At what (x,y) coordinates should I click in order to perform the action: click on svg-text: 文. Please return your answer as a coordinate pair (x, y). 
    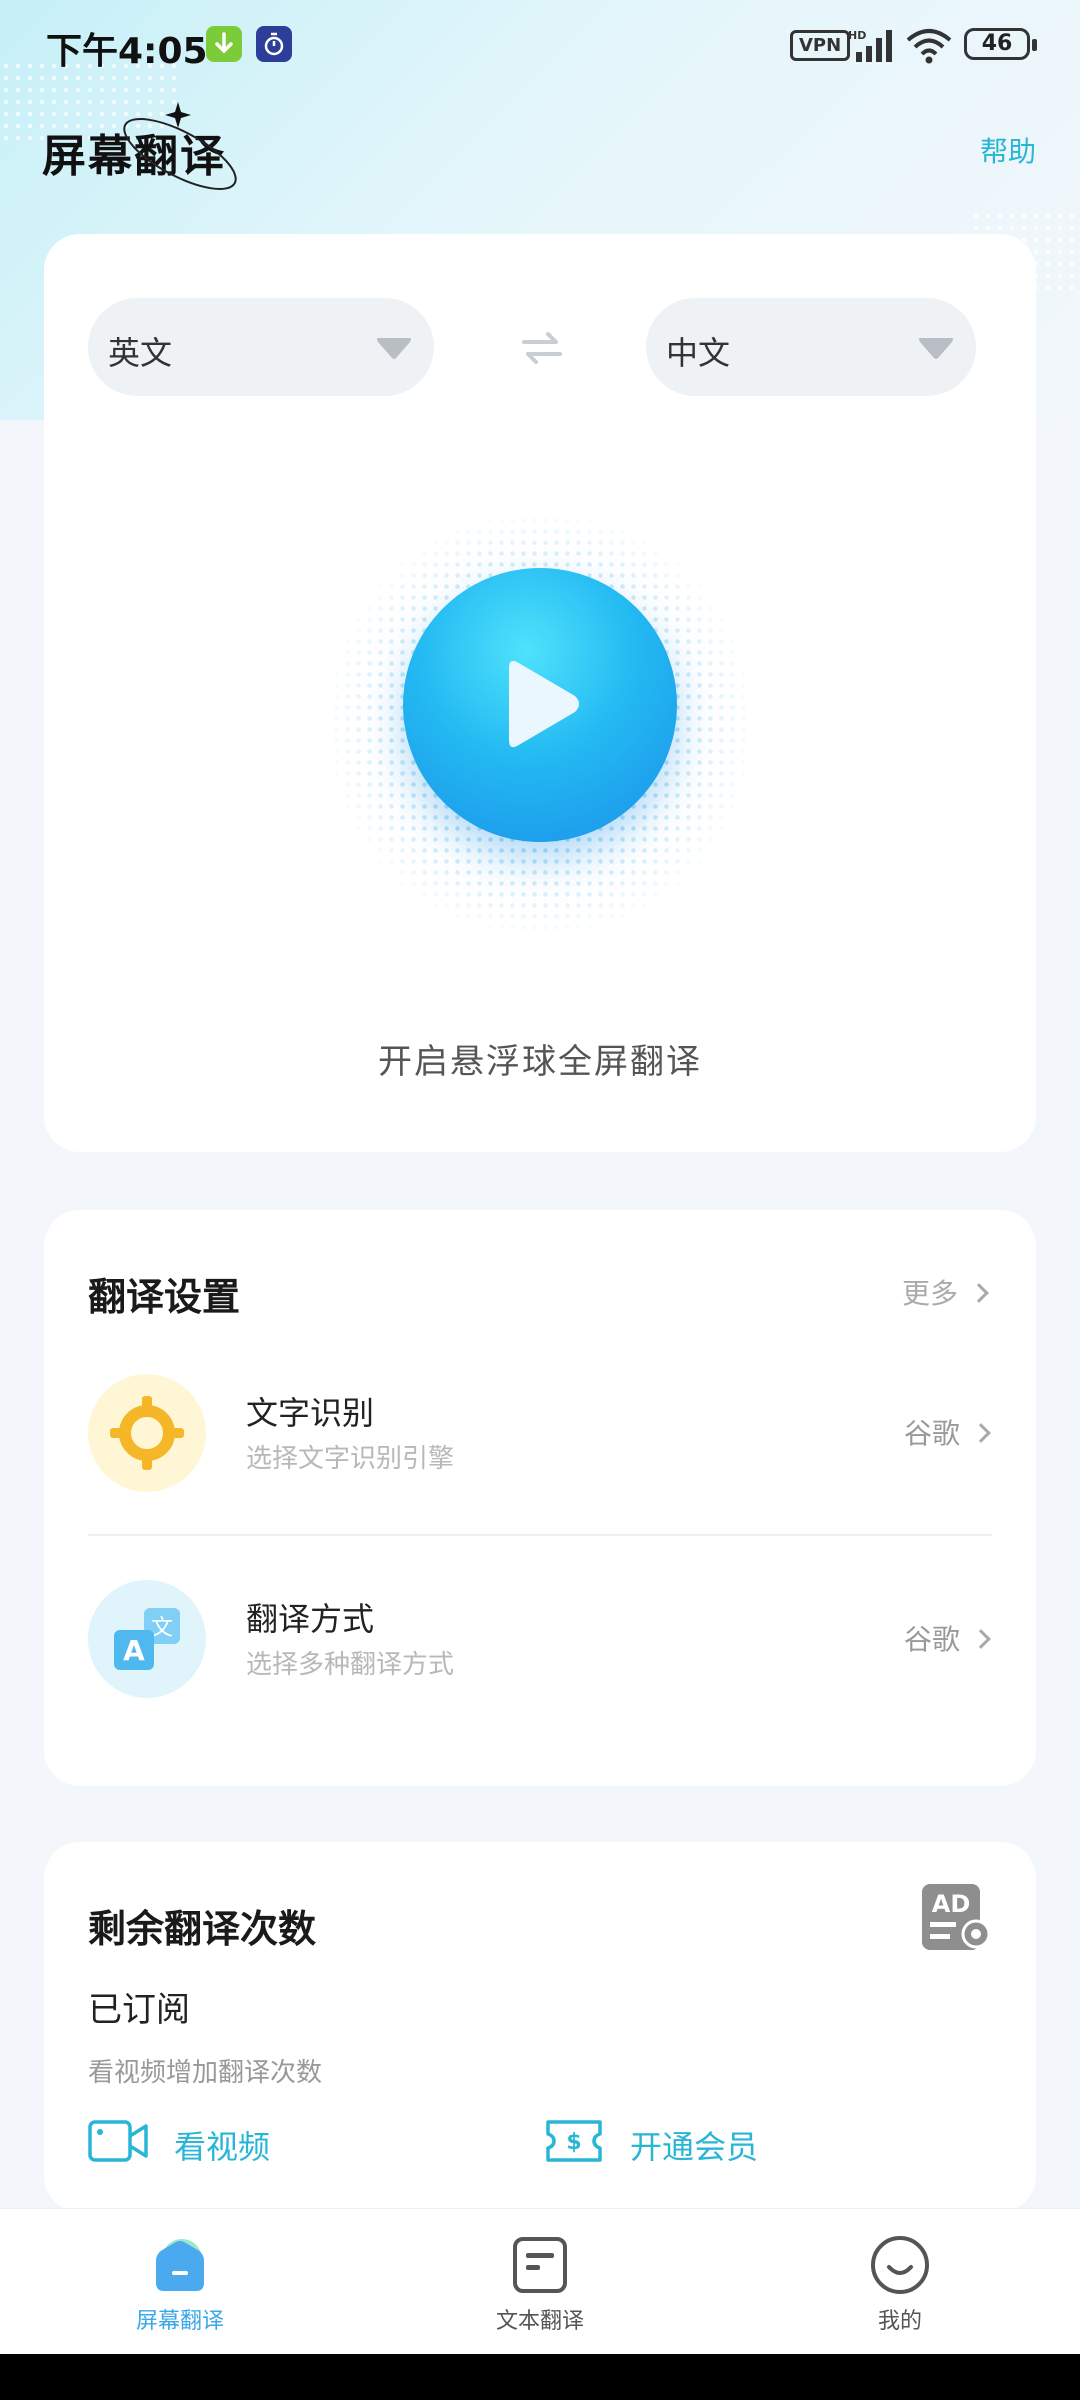
    Looking at the image, I should click on (162, 1628).